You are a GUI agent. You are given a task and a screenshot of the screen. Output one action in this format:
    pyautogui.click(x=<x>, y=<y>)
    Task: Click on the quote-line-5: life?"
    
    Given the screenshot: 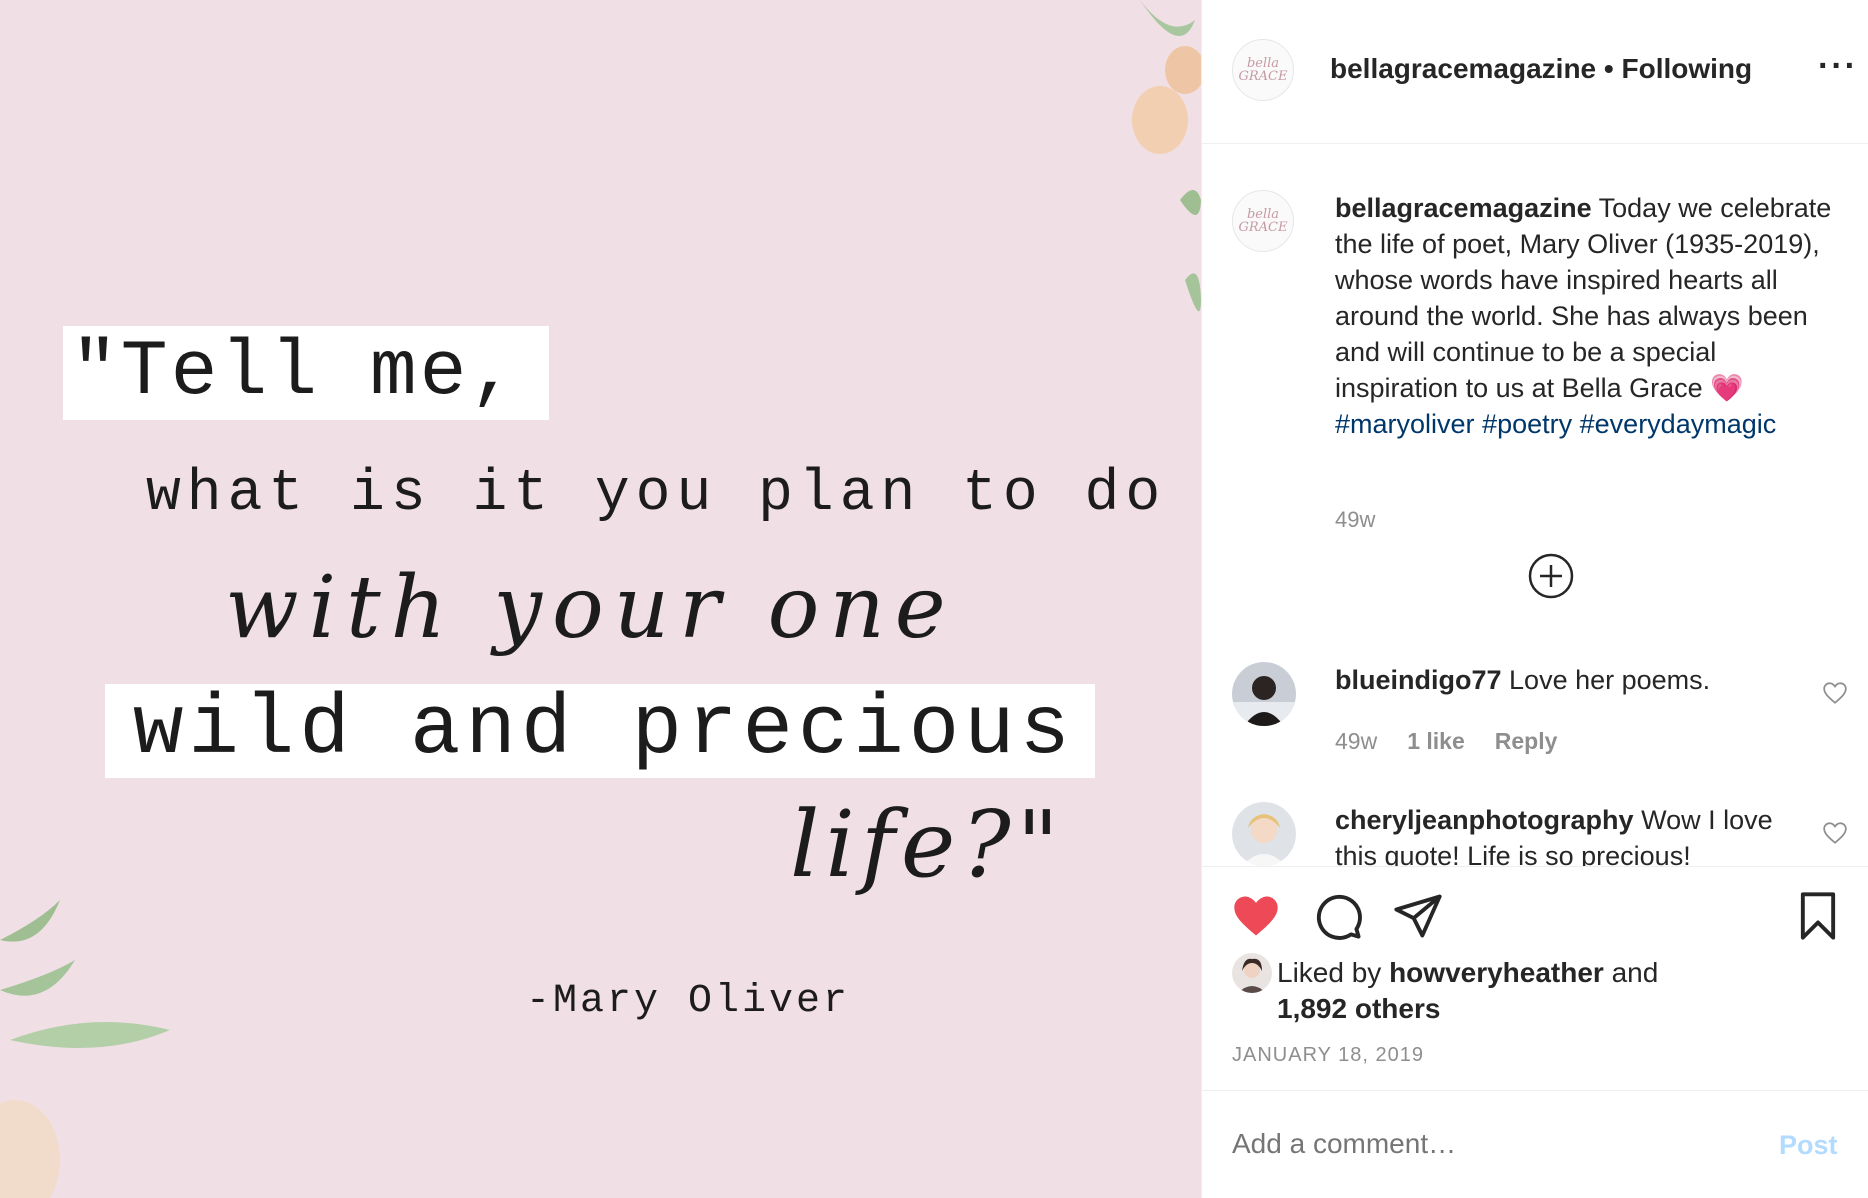 What is the action you would take?
    pyautogui.click(x=927, y=844)
    